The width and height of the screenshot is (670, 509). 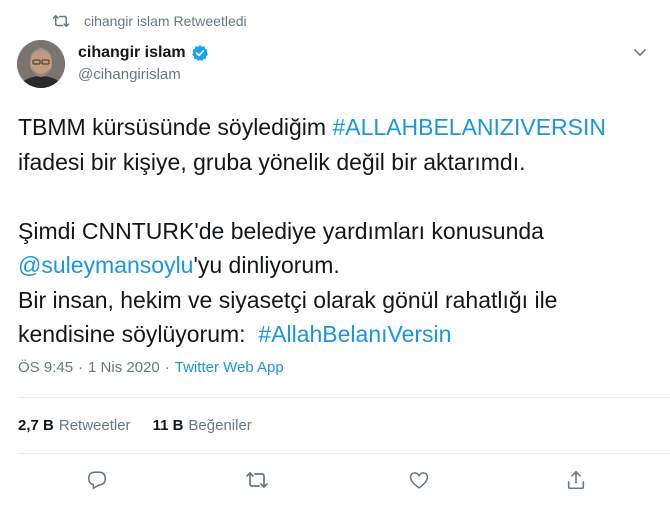 I want to click on tweet-actions, so click(x=335, y=482).